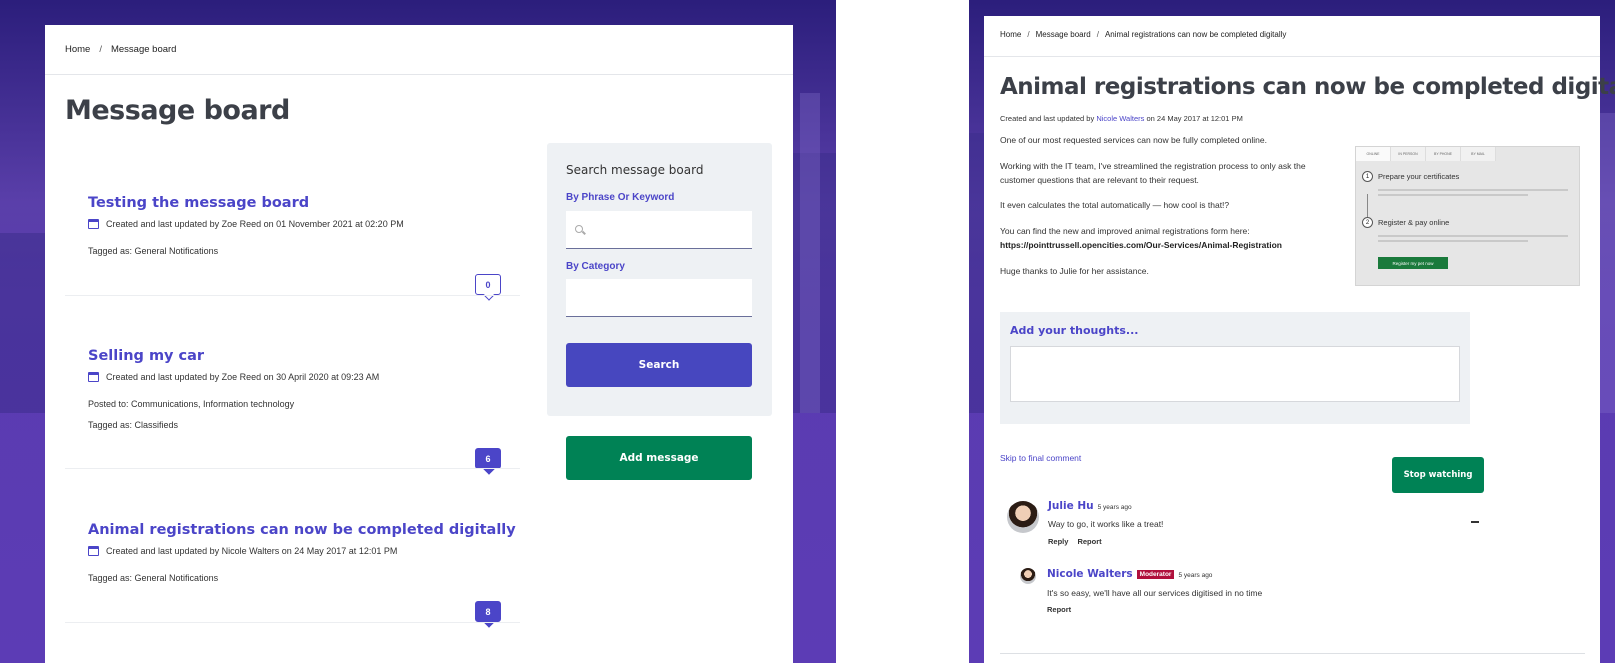 Image resolution: width=1615 pixels, height=663 pixels. Describe the element at coordinates (133, 425) in the screenshot. I see `message-tags: Tagged as: Classifieds` at that location.